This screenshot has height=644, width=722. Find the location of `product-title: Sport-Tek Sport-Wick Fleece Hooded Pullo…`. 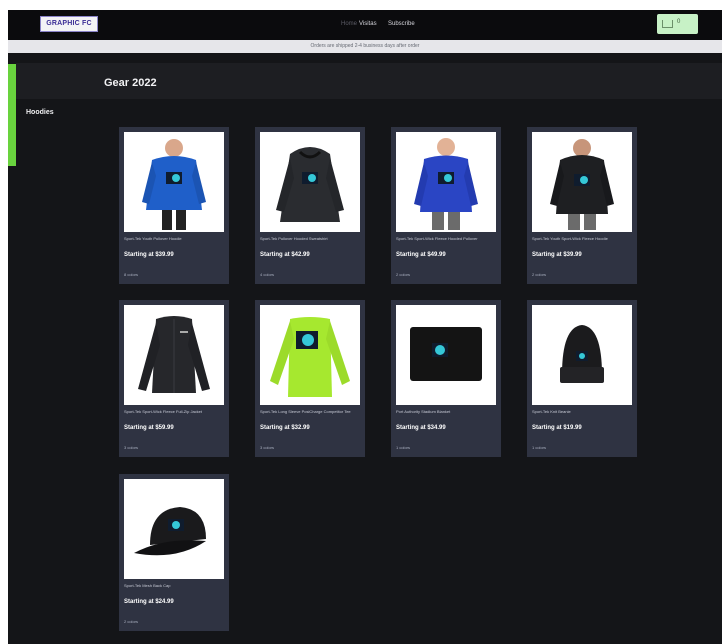

product-title: Sport-Tek Sport-Wick Fleece Hooded Pullo… is located at coordinates (446, 241).